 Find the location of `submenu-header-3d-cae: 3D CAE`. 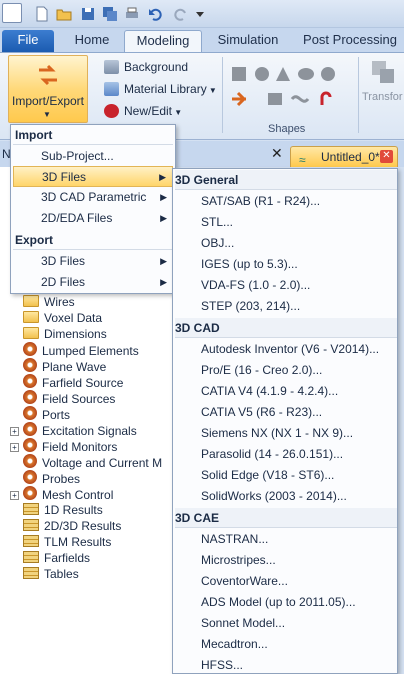

submenu-header-3d-cae: 3D CAE is located at coordinates (286, 518).